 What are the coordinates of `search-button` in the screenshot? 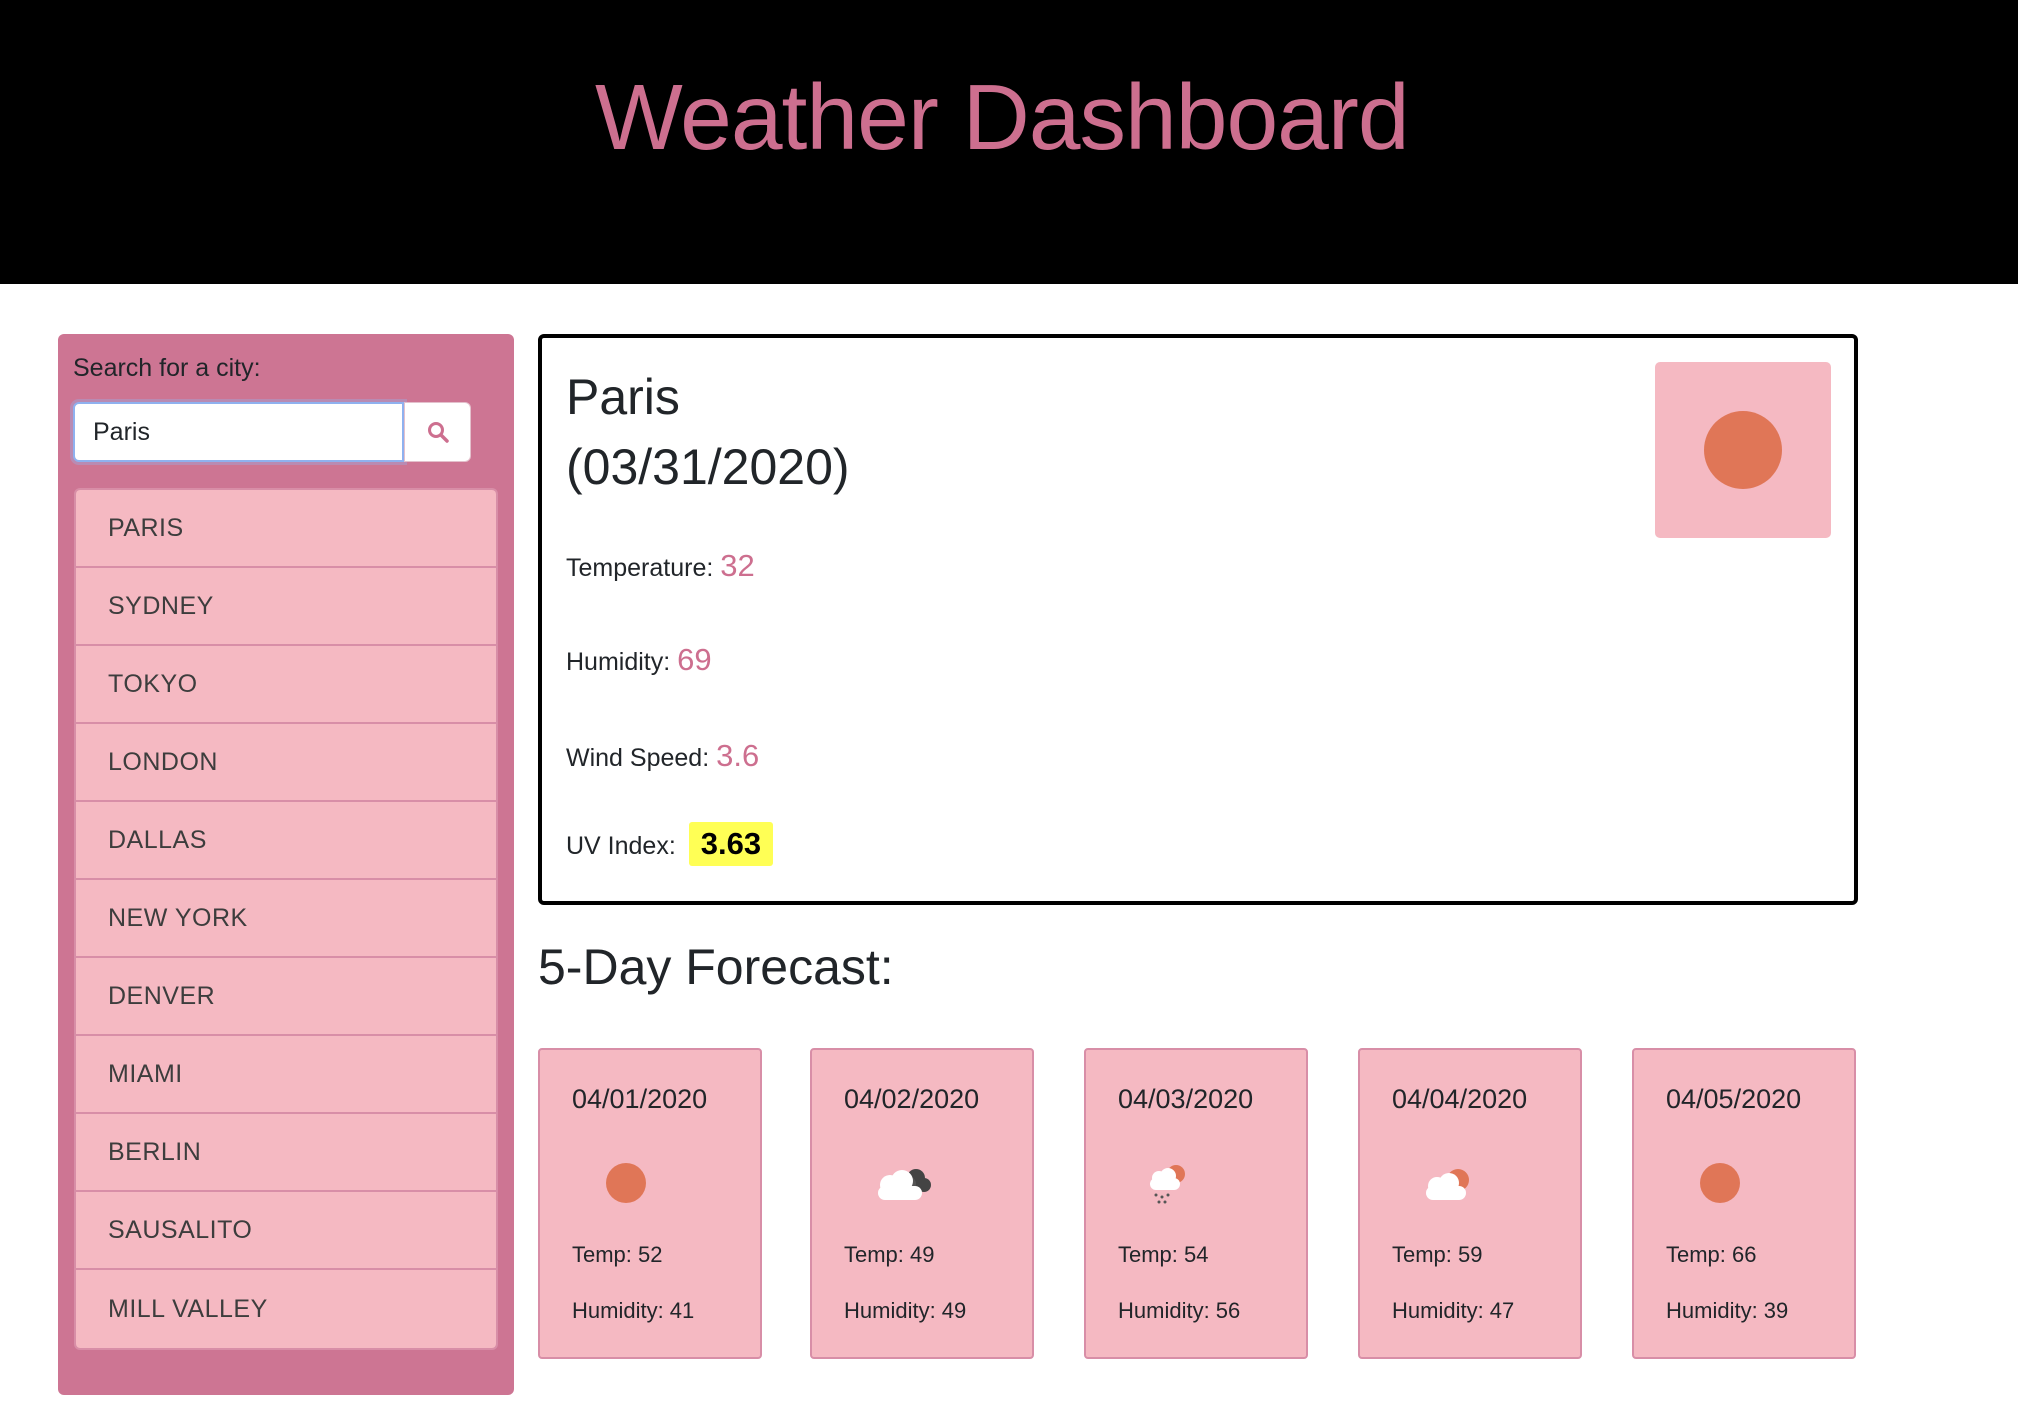 It's located at (437, 432).